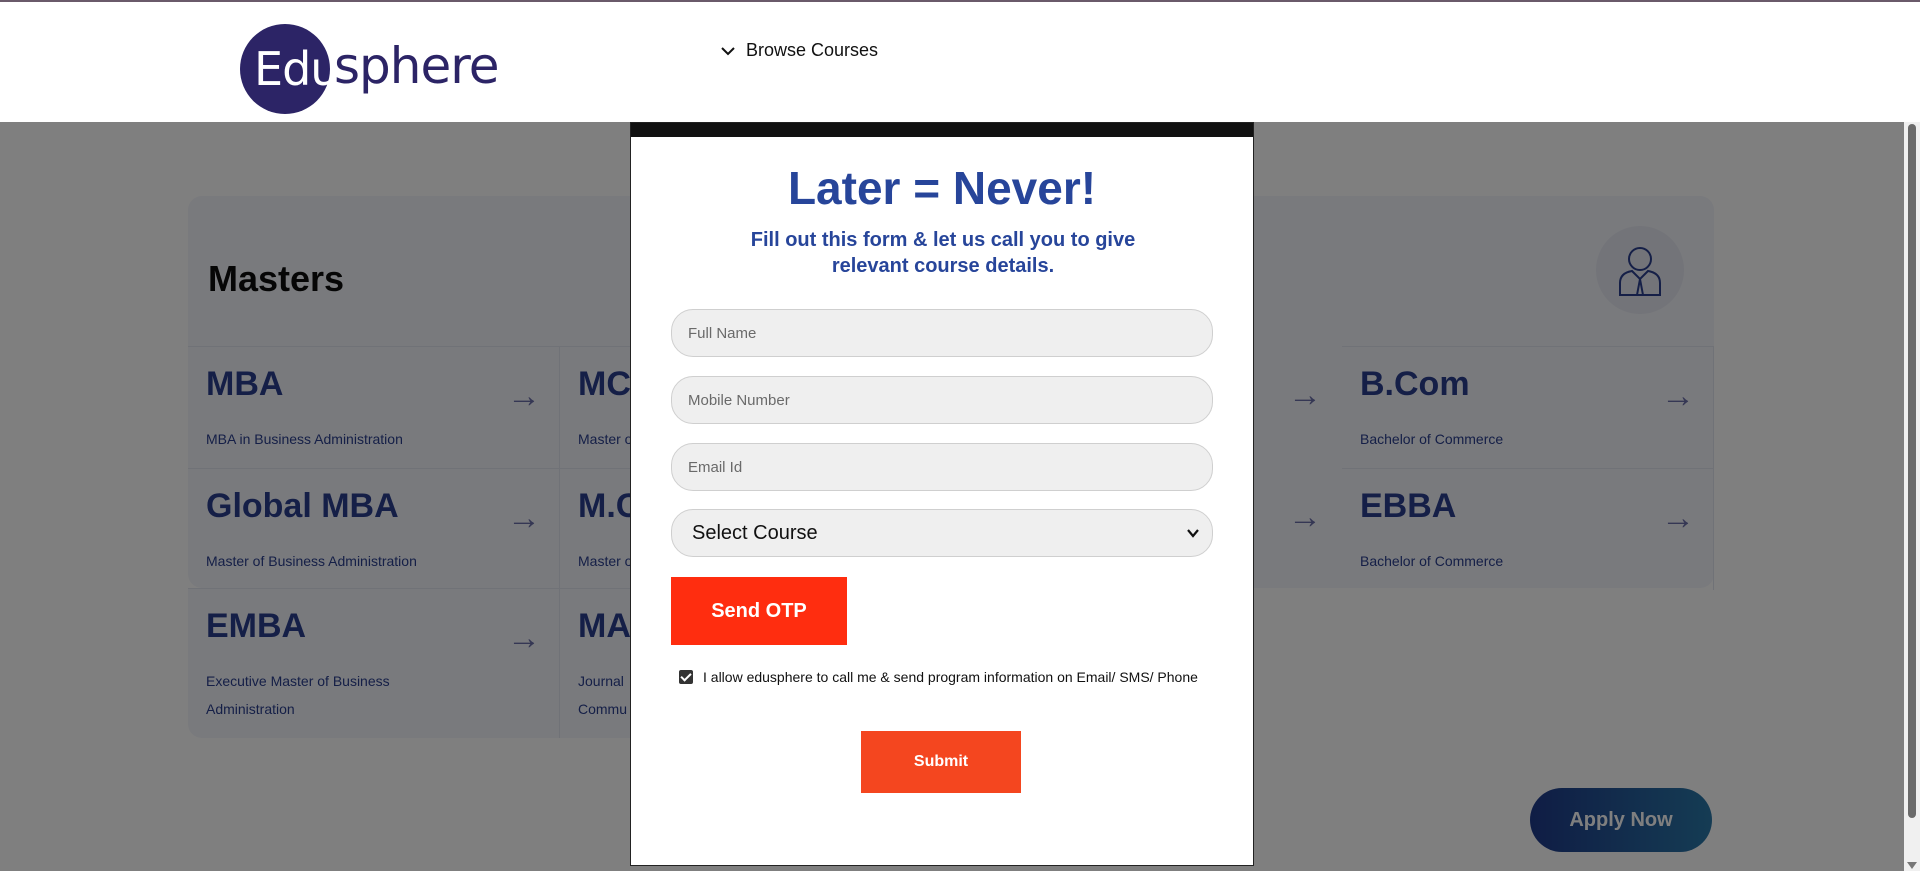 This screenshot has height=871, width=1920. I want to click on consent-checkbox, so click(686, 677).